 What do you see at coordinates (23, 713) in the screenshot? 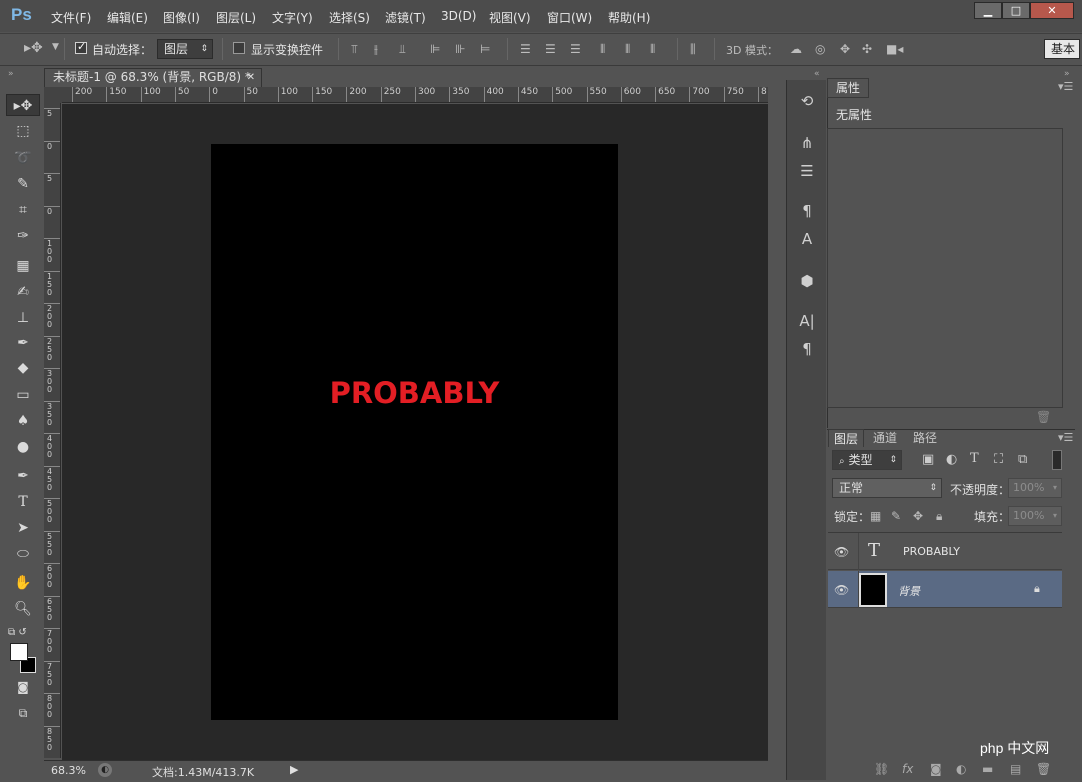
I see `screen-mode-icon: ⧉` at bounding box center [23, 713].